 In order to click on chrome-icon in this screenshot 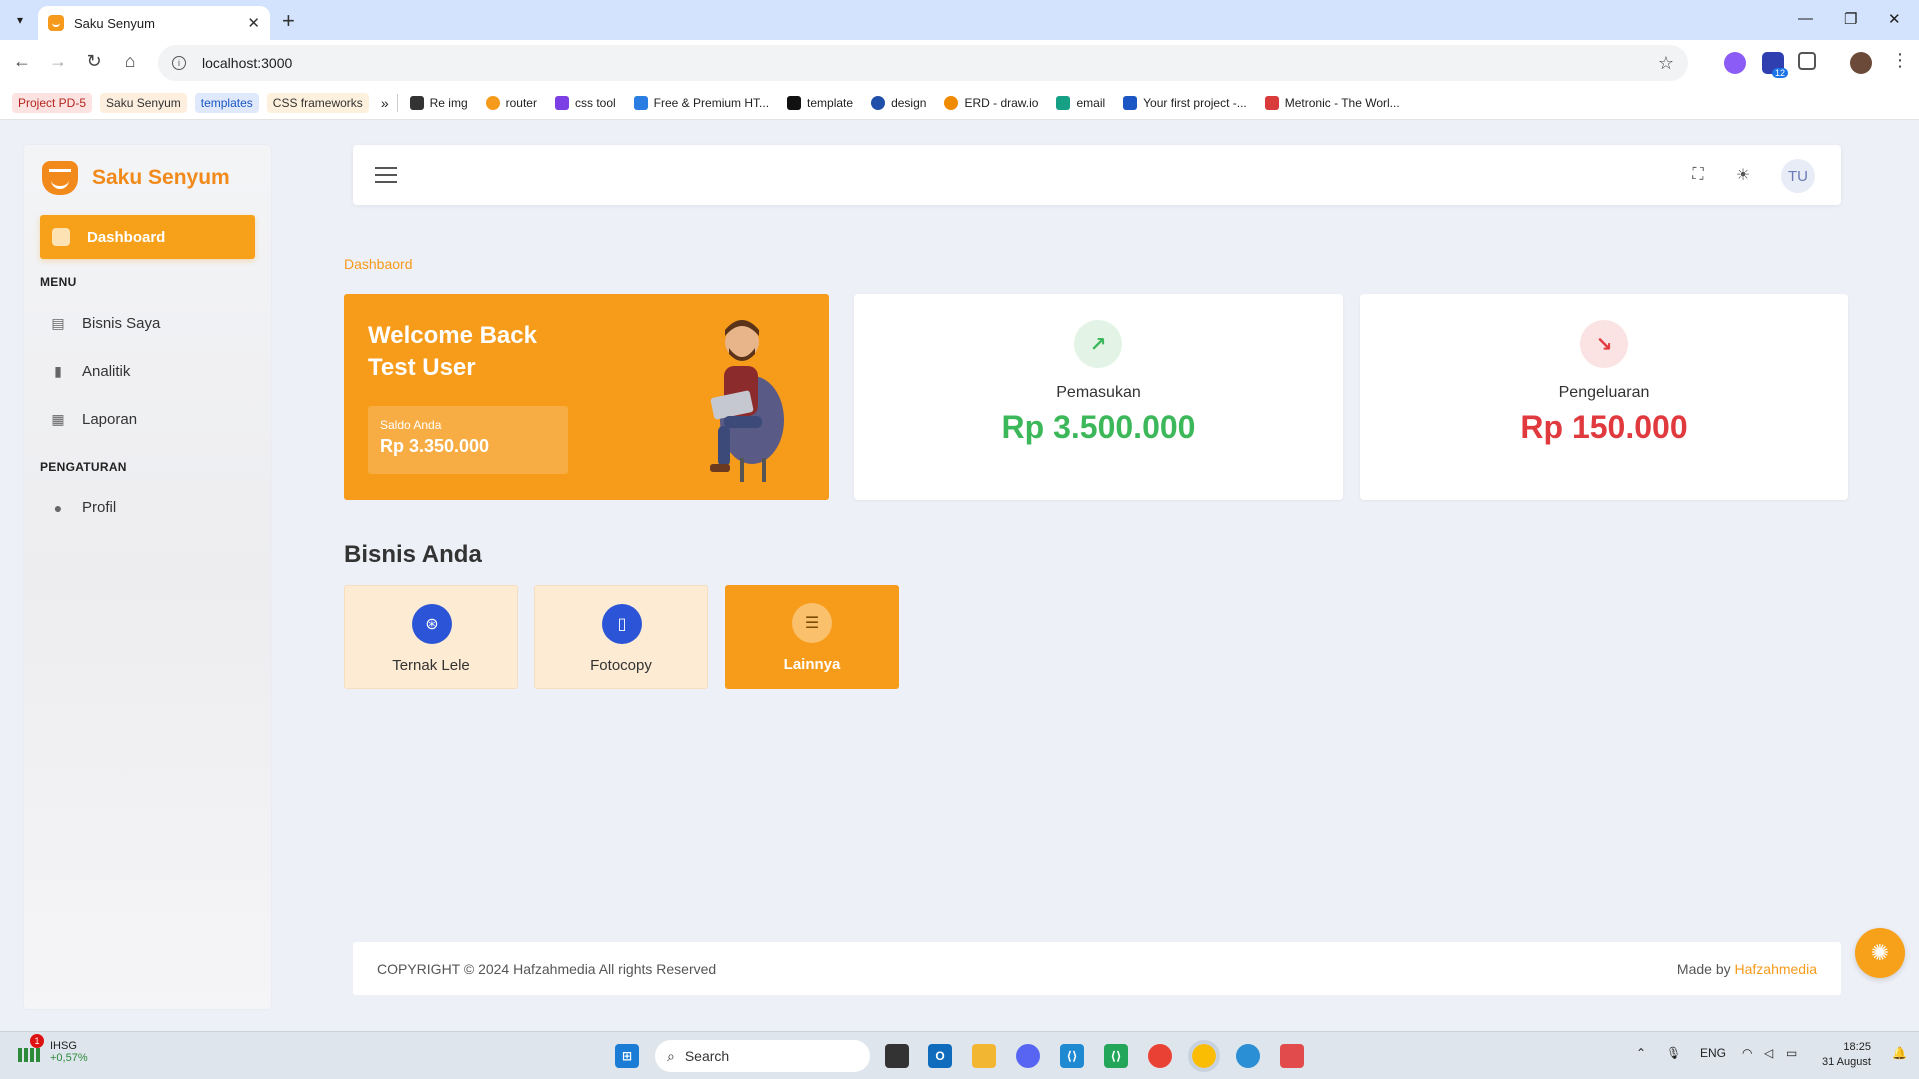, I will do `click(1160, 1056)`.